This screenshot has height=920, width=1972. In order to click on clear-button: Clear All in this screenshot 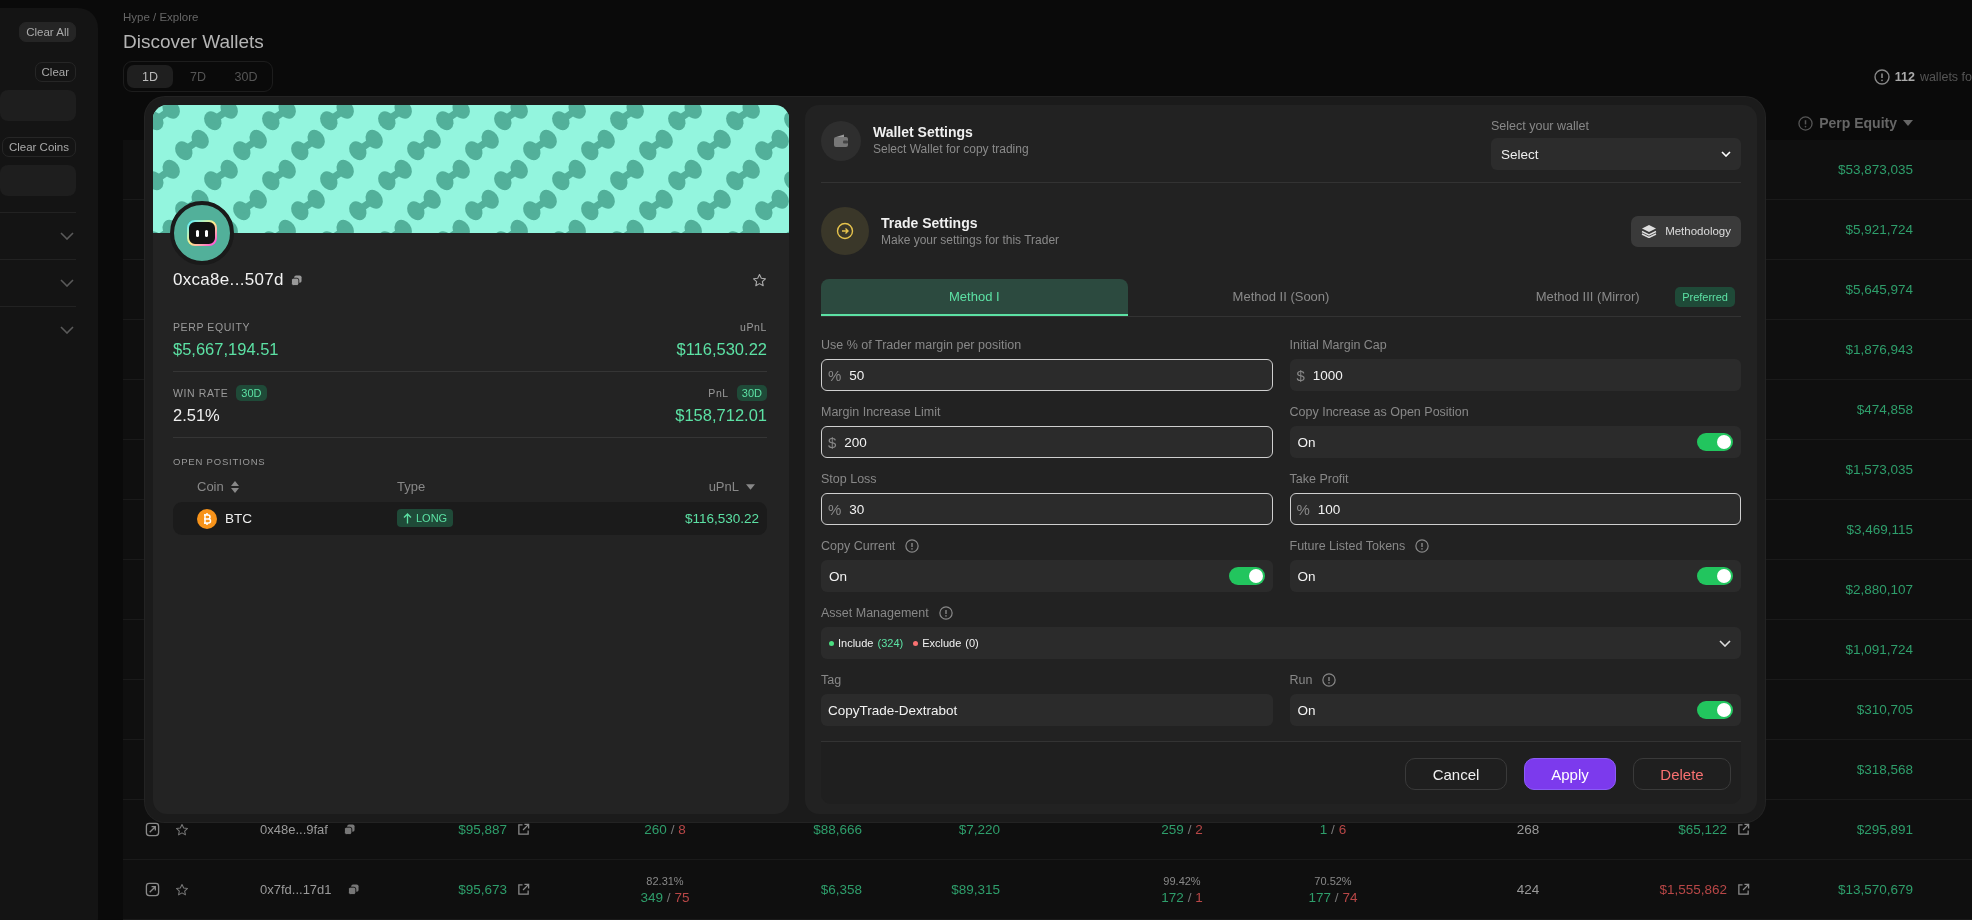, I will do `click(47, 32)`.